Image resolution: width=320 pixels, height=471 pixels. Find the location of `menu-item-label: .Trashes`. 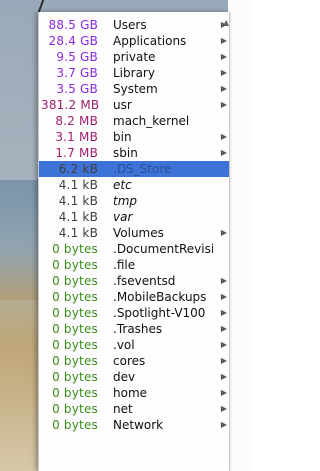

menu-item-label: .Trashes is located at coordinates (138, 329).